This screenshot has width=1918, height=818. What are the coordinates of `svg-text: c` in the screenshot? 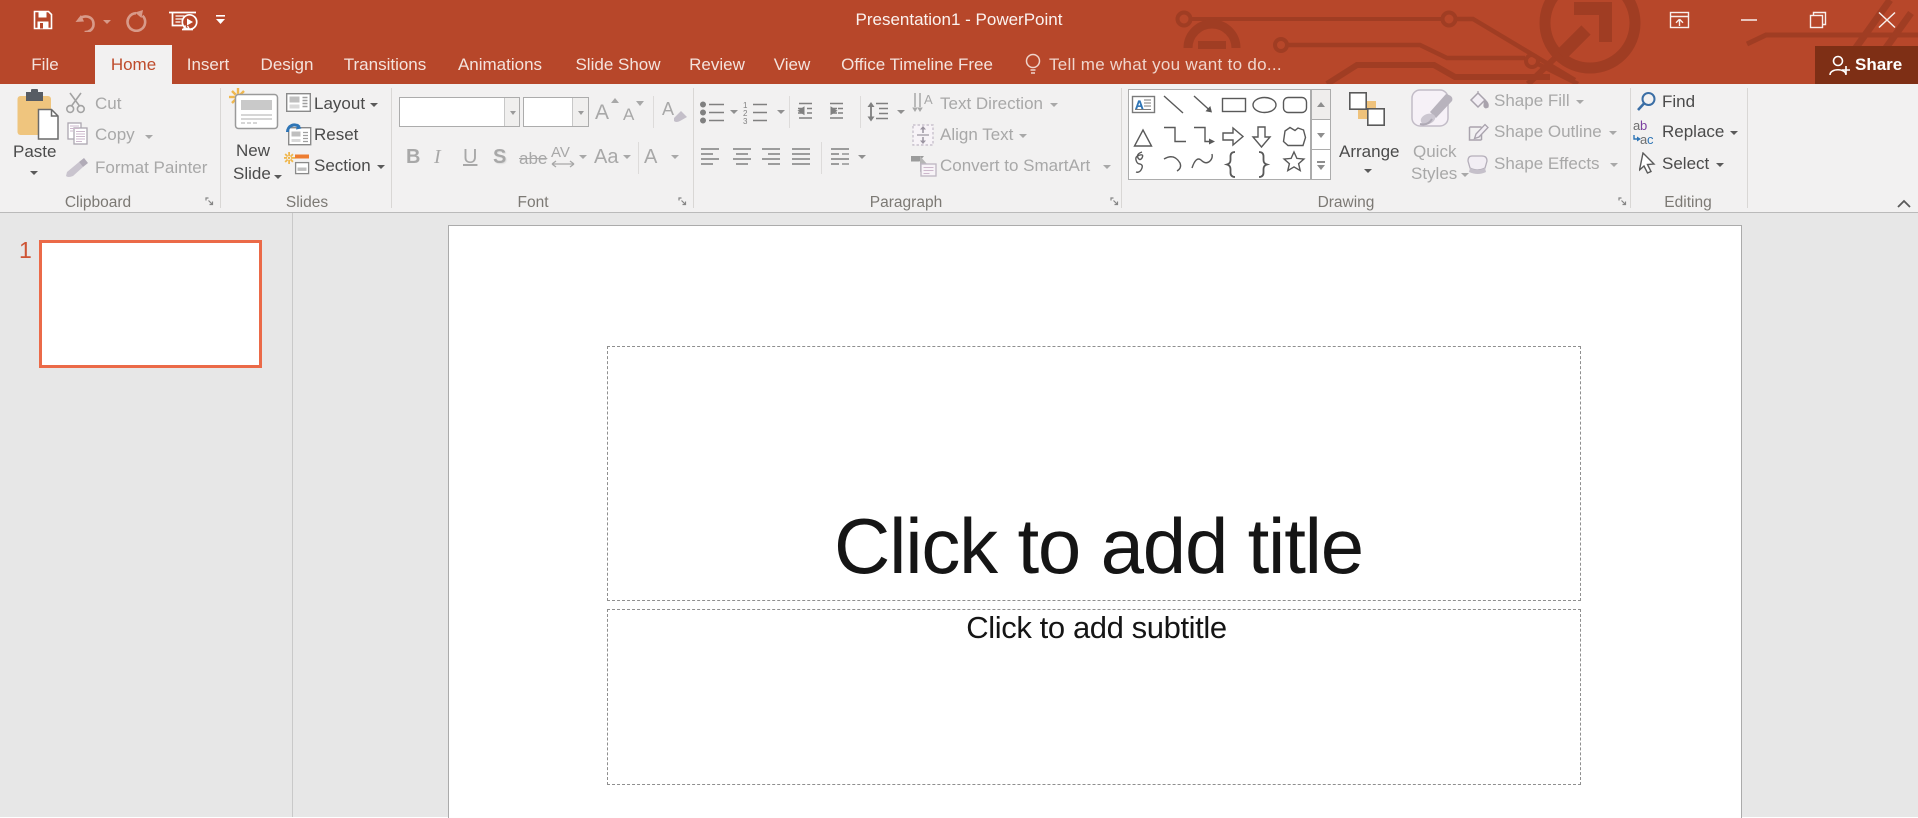 It's located at (1650, 139).